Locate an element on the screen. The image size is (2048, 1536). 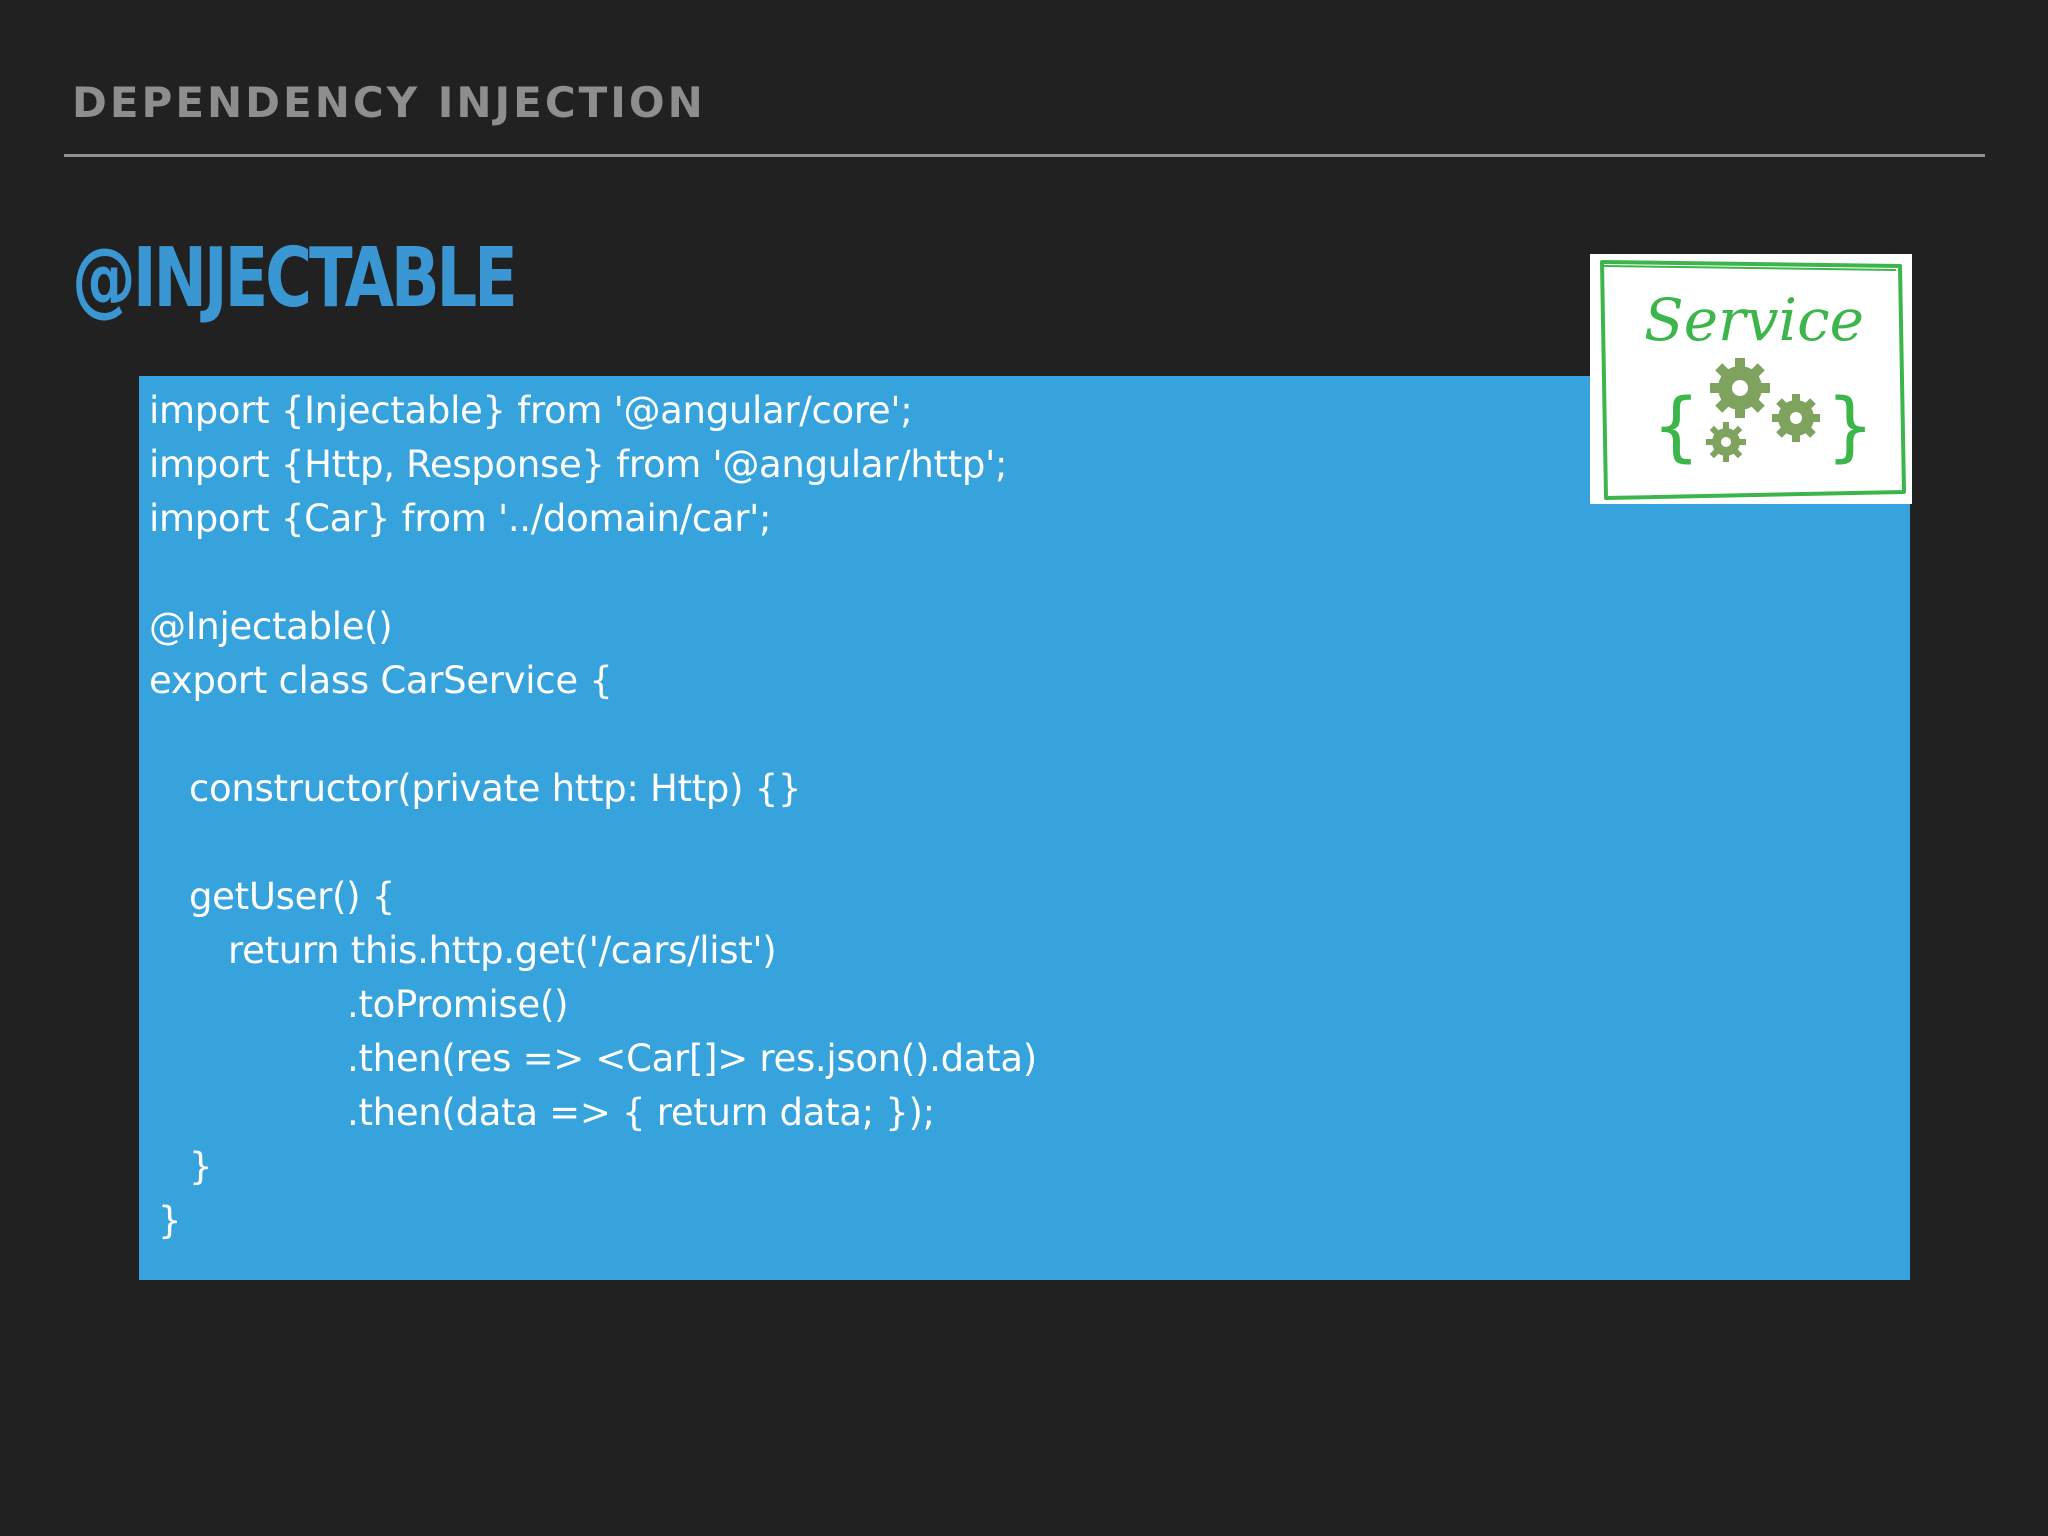
section-title: DEPENDENCY INJECTION is located at coordinates (389, 102).